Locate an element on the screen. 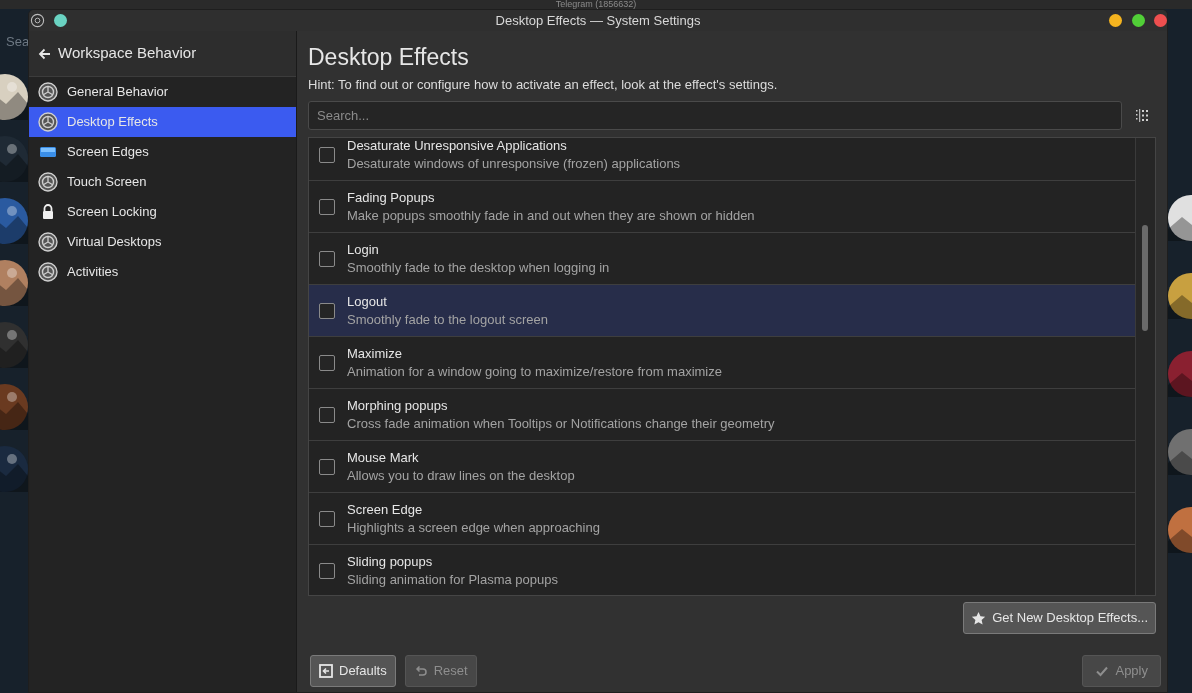 This screenshot has width=1192, height=693. defaults-button: Defaults is located at coordinates (353, 671).